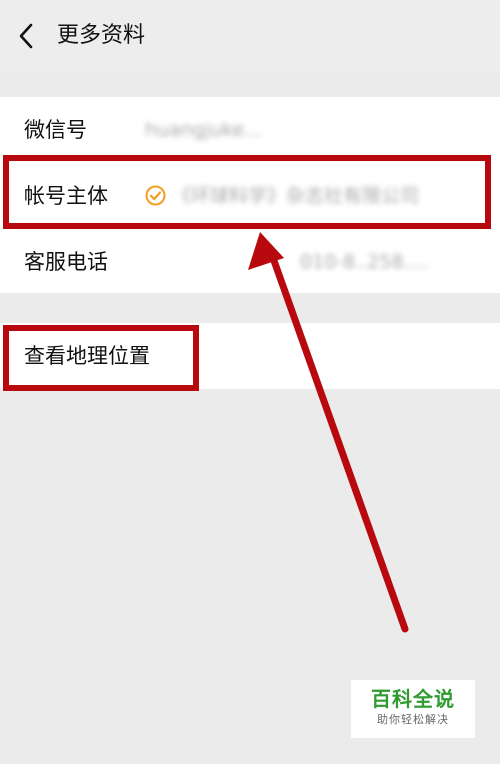 This screenshot has height=764, width=500. Describe the element at coordinates (413, 719) in the screenshot. I see `watermark-subtitle: 助你轻松解决` at that location.